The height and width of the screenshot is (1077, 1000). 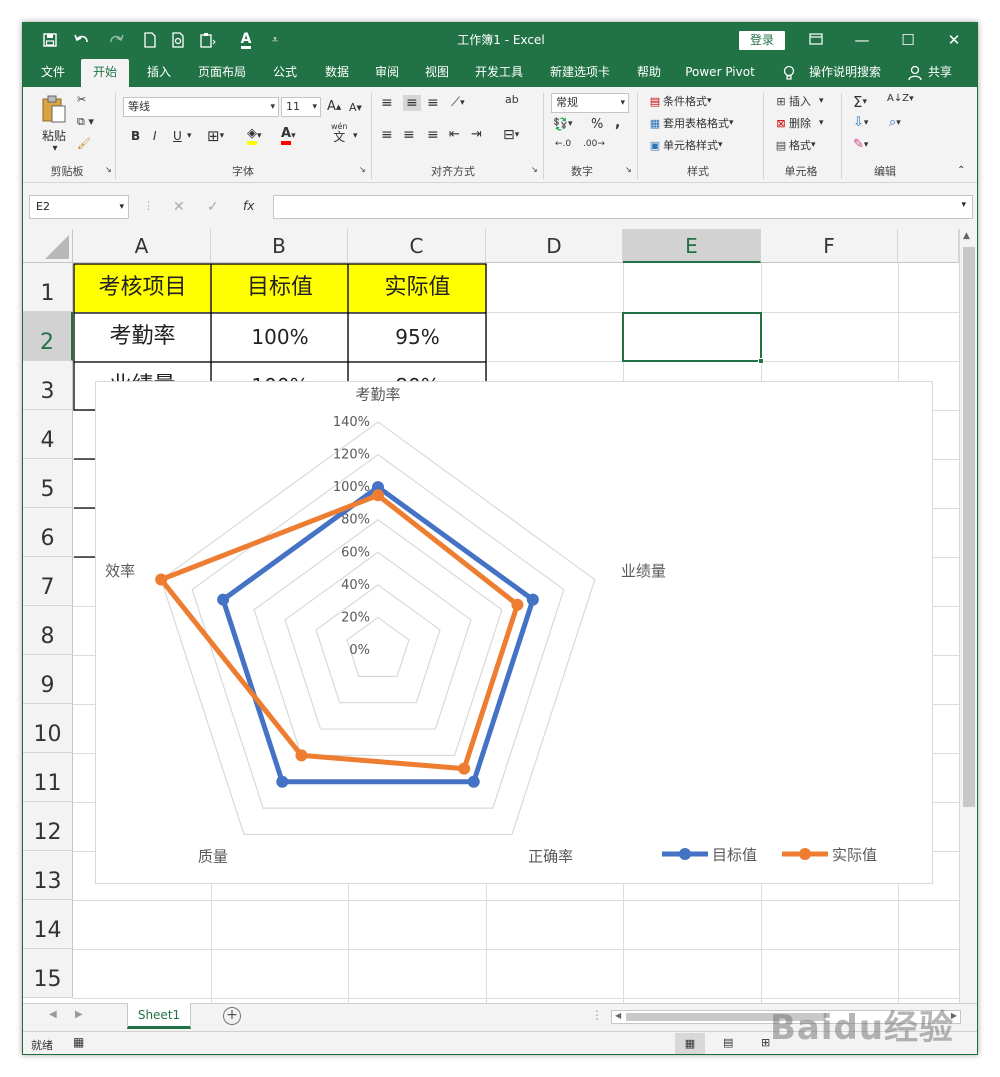 I want to click on expand-formula-icon: ▾, so click(x=963, y=205).